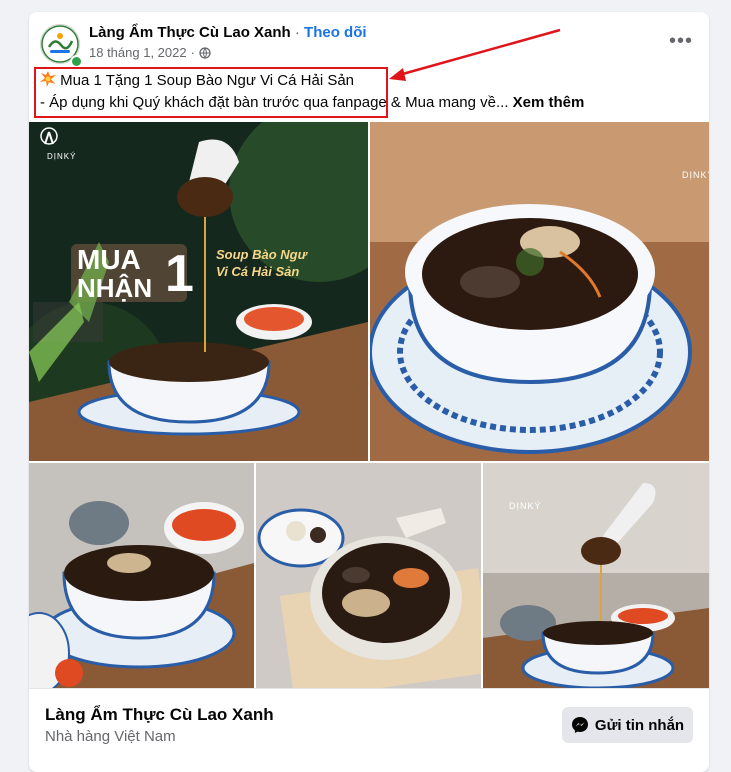 The image size is (731, 772). I want to click on soup-top-image, so click(368, 575).